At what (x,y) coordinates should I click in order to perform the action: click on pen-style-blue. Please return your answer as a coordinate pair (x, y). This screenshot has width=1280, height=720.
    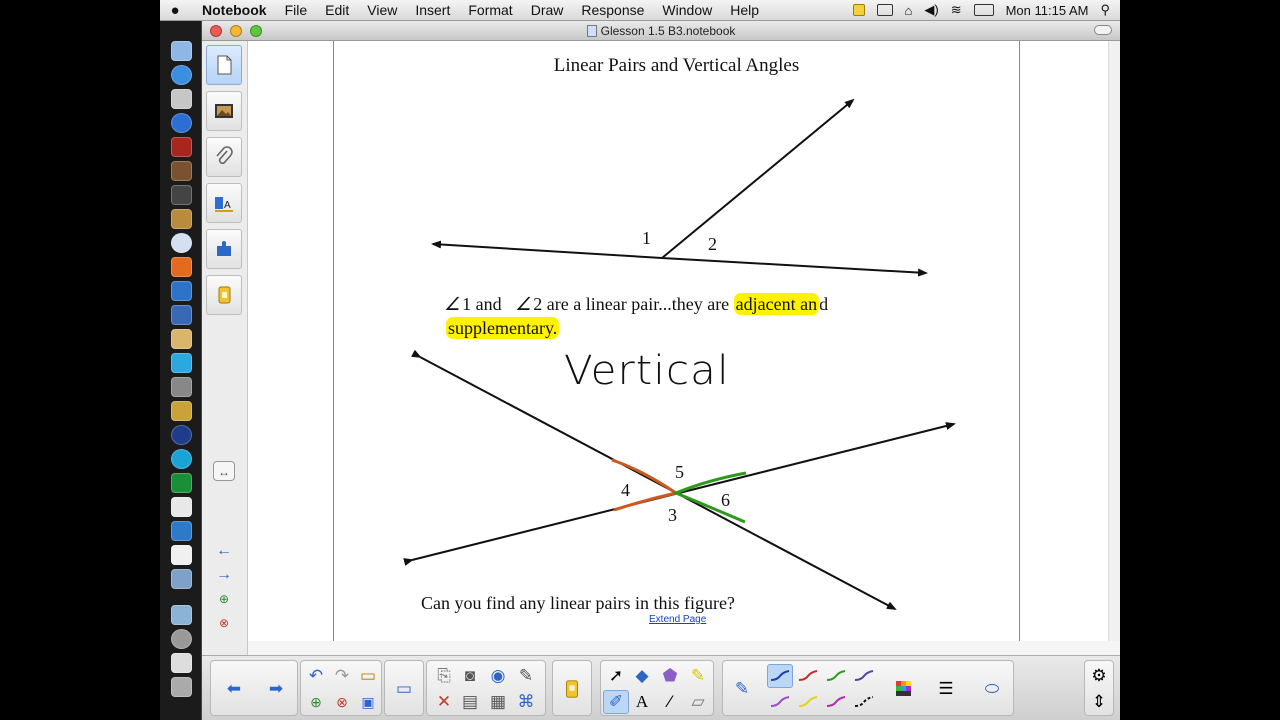
    Looking at the image, I should click on (780, 676).